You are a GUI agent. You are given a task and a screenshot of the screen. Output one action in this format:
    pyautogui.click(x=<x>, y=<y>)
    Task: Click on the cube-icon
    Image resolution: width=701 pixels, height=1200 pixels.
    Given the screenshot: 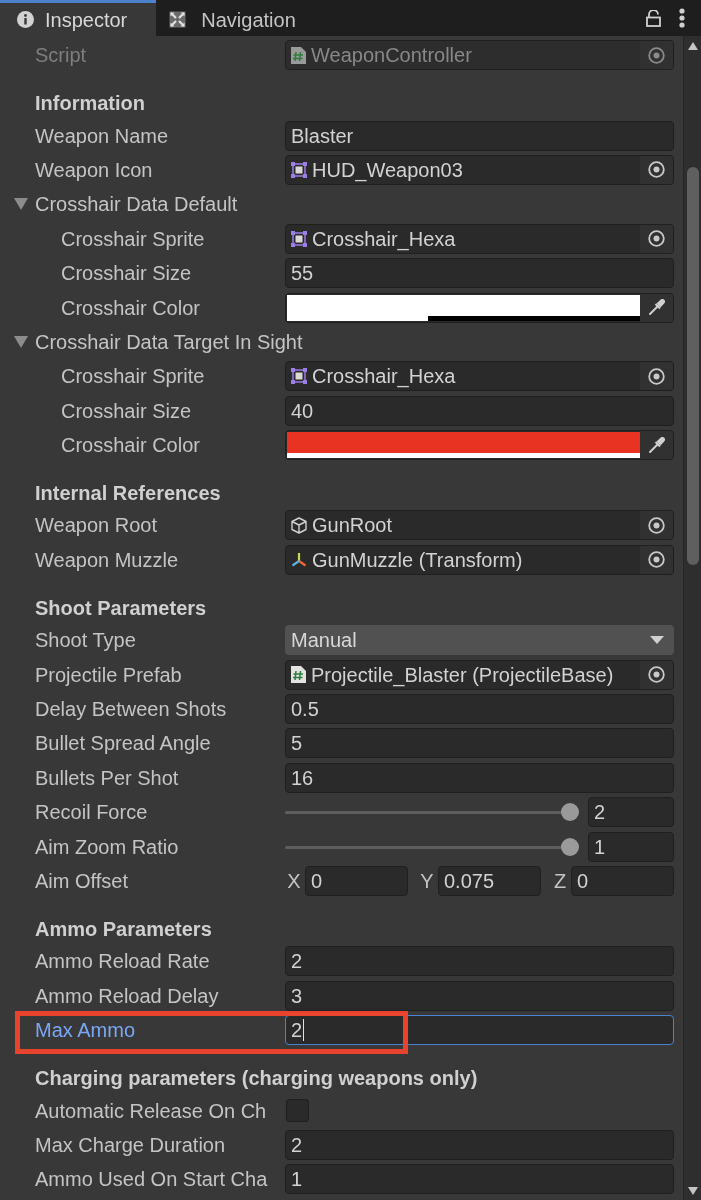 What is the action you would take?
    pyautogui.click(x=299, y=525)
    